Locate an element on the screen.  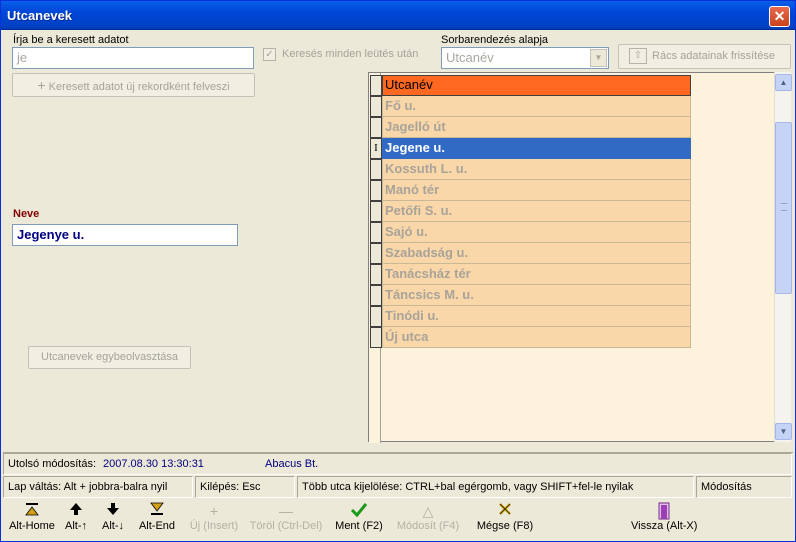
modify-button: △ Módosít (F4) is located at coordinates (428, 521).